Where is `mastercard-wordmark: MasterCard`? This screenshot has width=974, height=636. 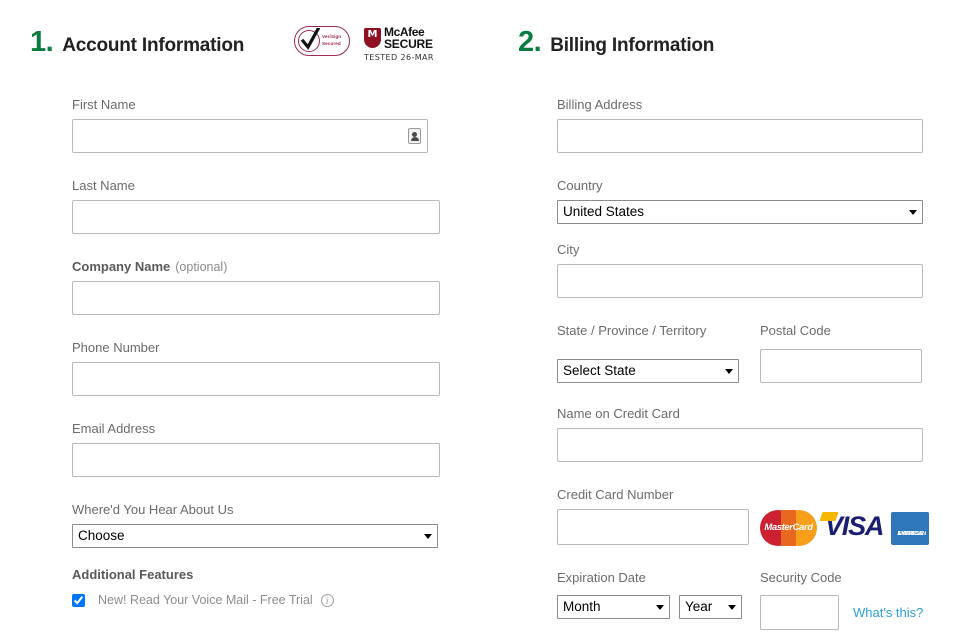
mastercard-wordmark: MasterCard is located at coordinates (788, 527).